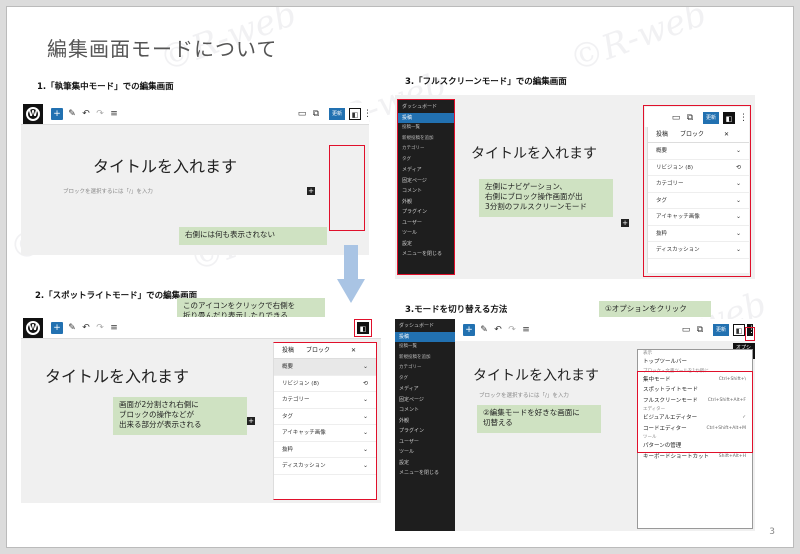 The width and height of the screenshot is (800, 554). What do you see at coordinates (695, 353) in the screenshot?
I see `menu-item: 表示` at bounding box center [695, 353].